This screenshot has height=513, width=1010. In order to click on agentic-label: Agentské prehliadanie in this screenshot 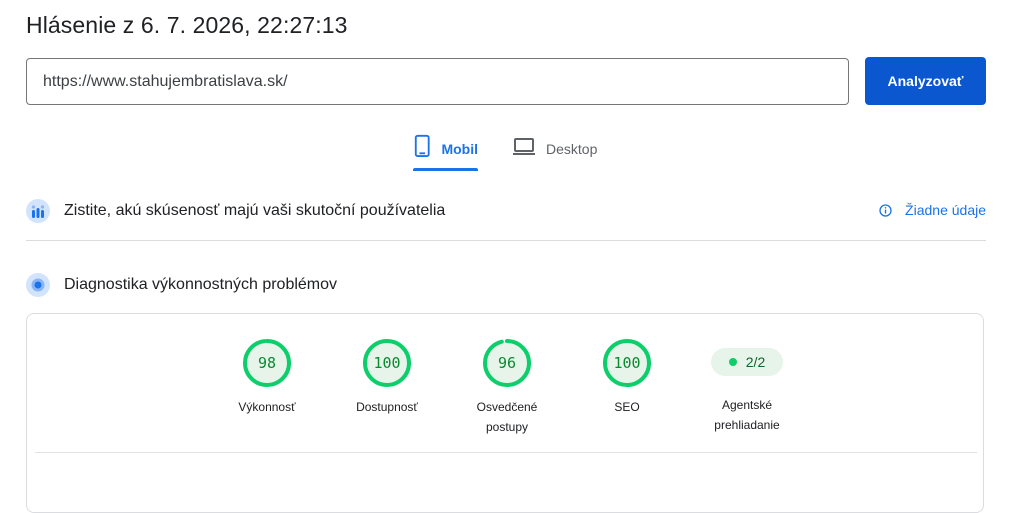, I will do `click(747, 415)`.